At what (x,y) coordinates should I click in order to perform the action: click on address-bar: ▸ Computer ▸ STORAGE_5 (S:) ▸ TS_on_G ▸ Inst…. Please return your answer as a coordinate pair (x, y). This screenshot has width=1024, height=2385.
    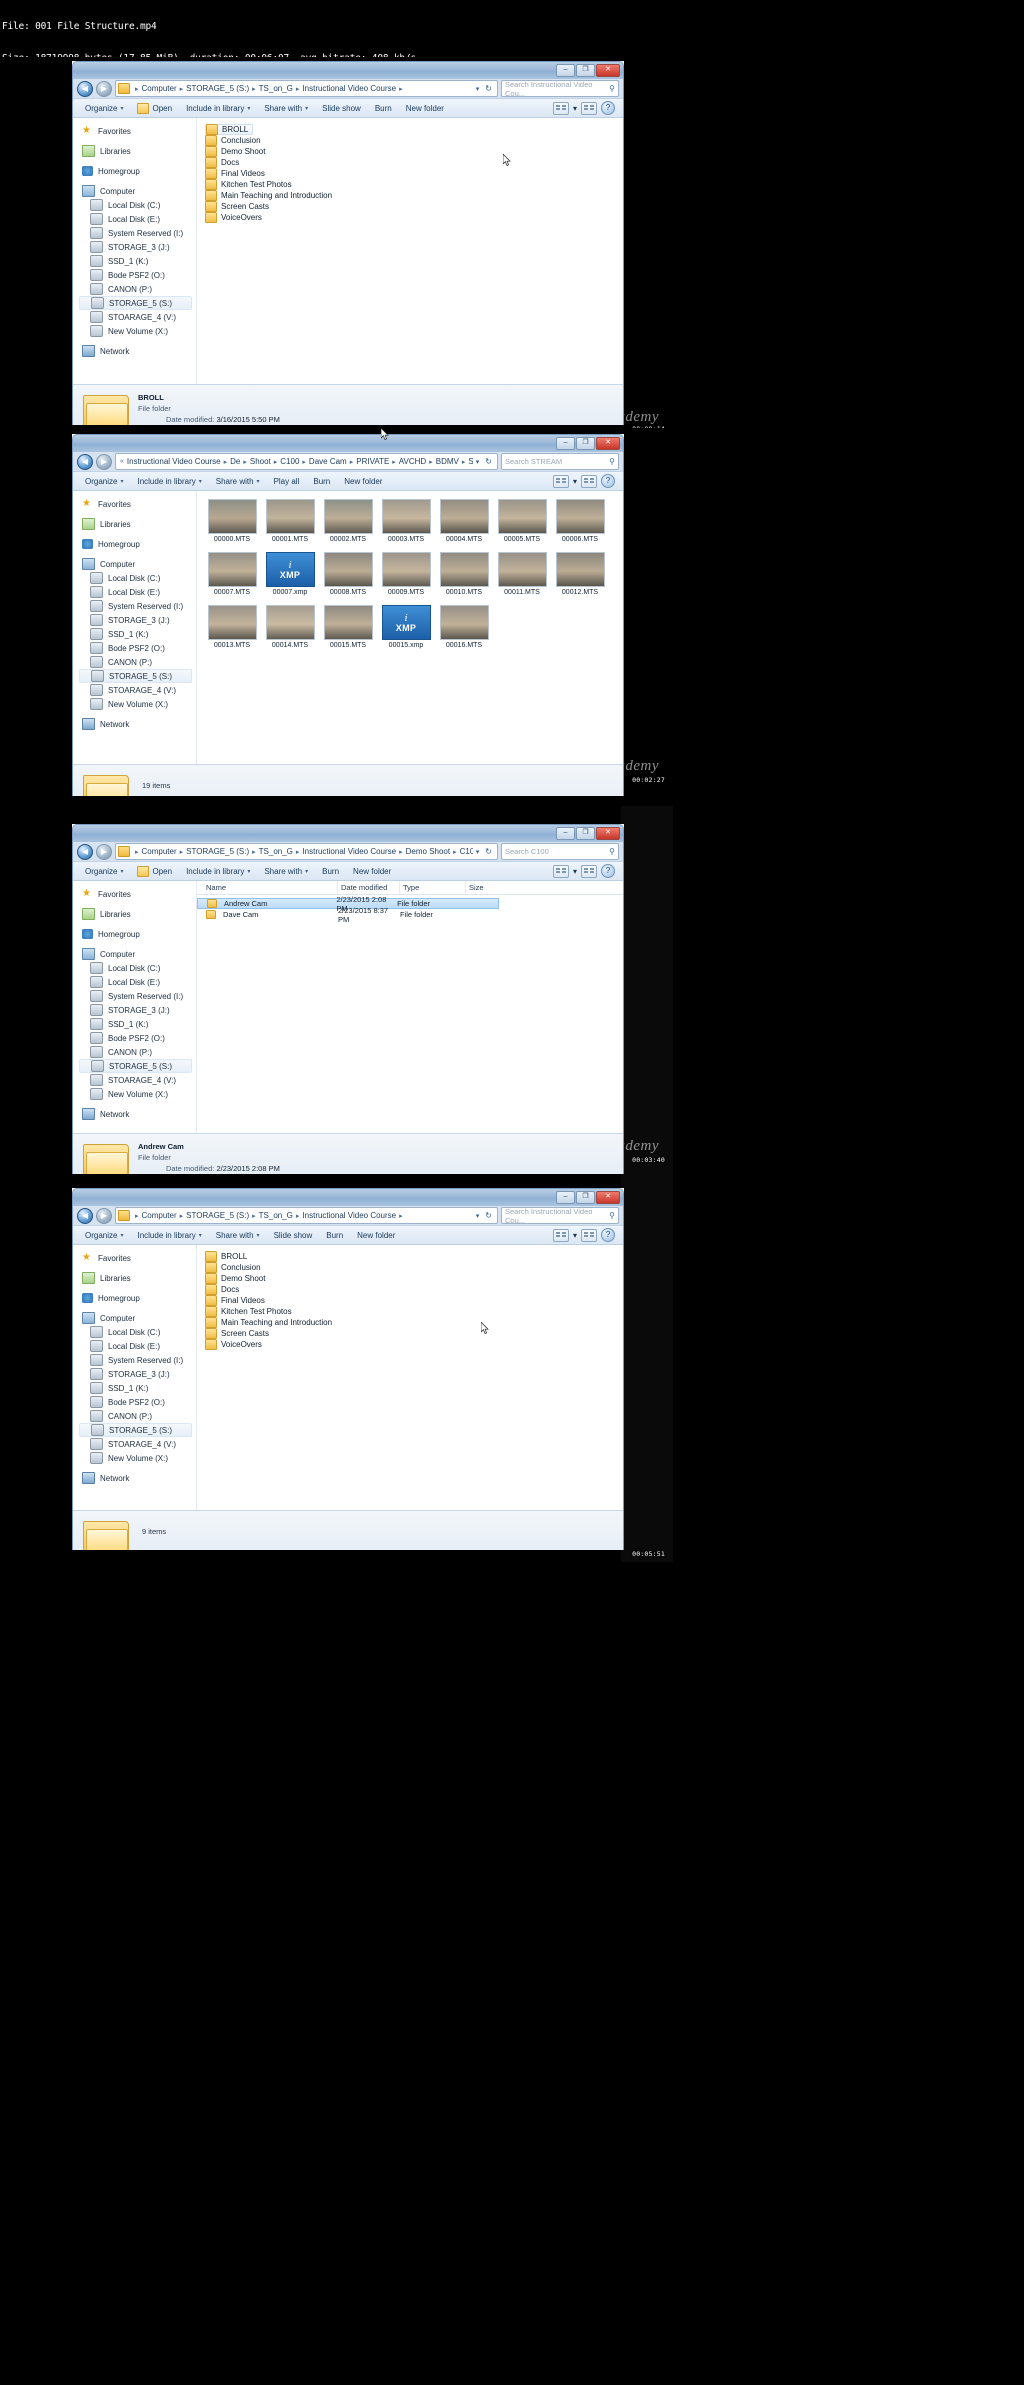
    Looking at the image, I should click on (306, 1215).